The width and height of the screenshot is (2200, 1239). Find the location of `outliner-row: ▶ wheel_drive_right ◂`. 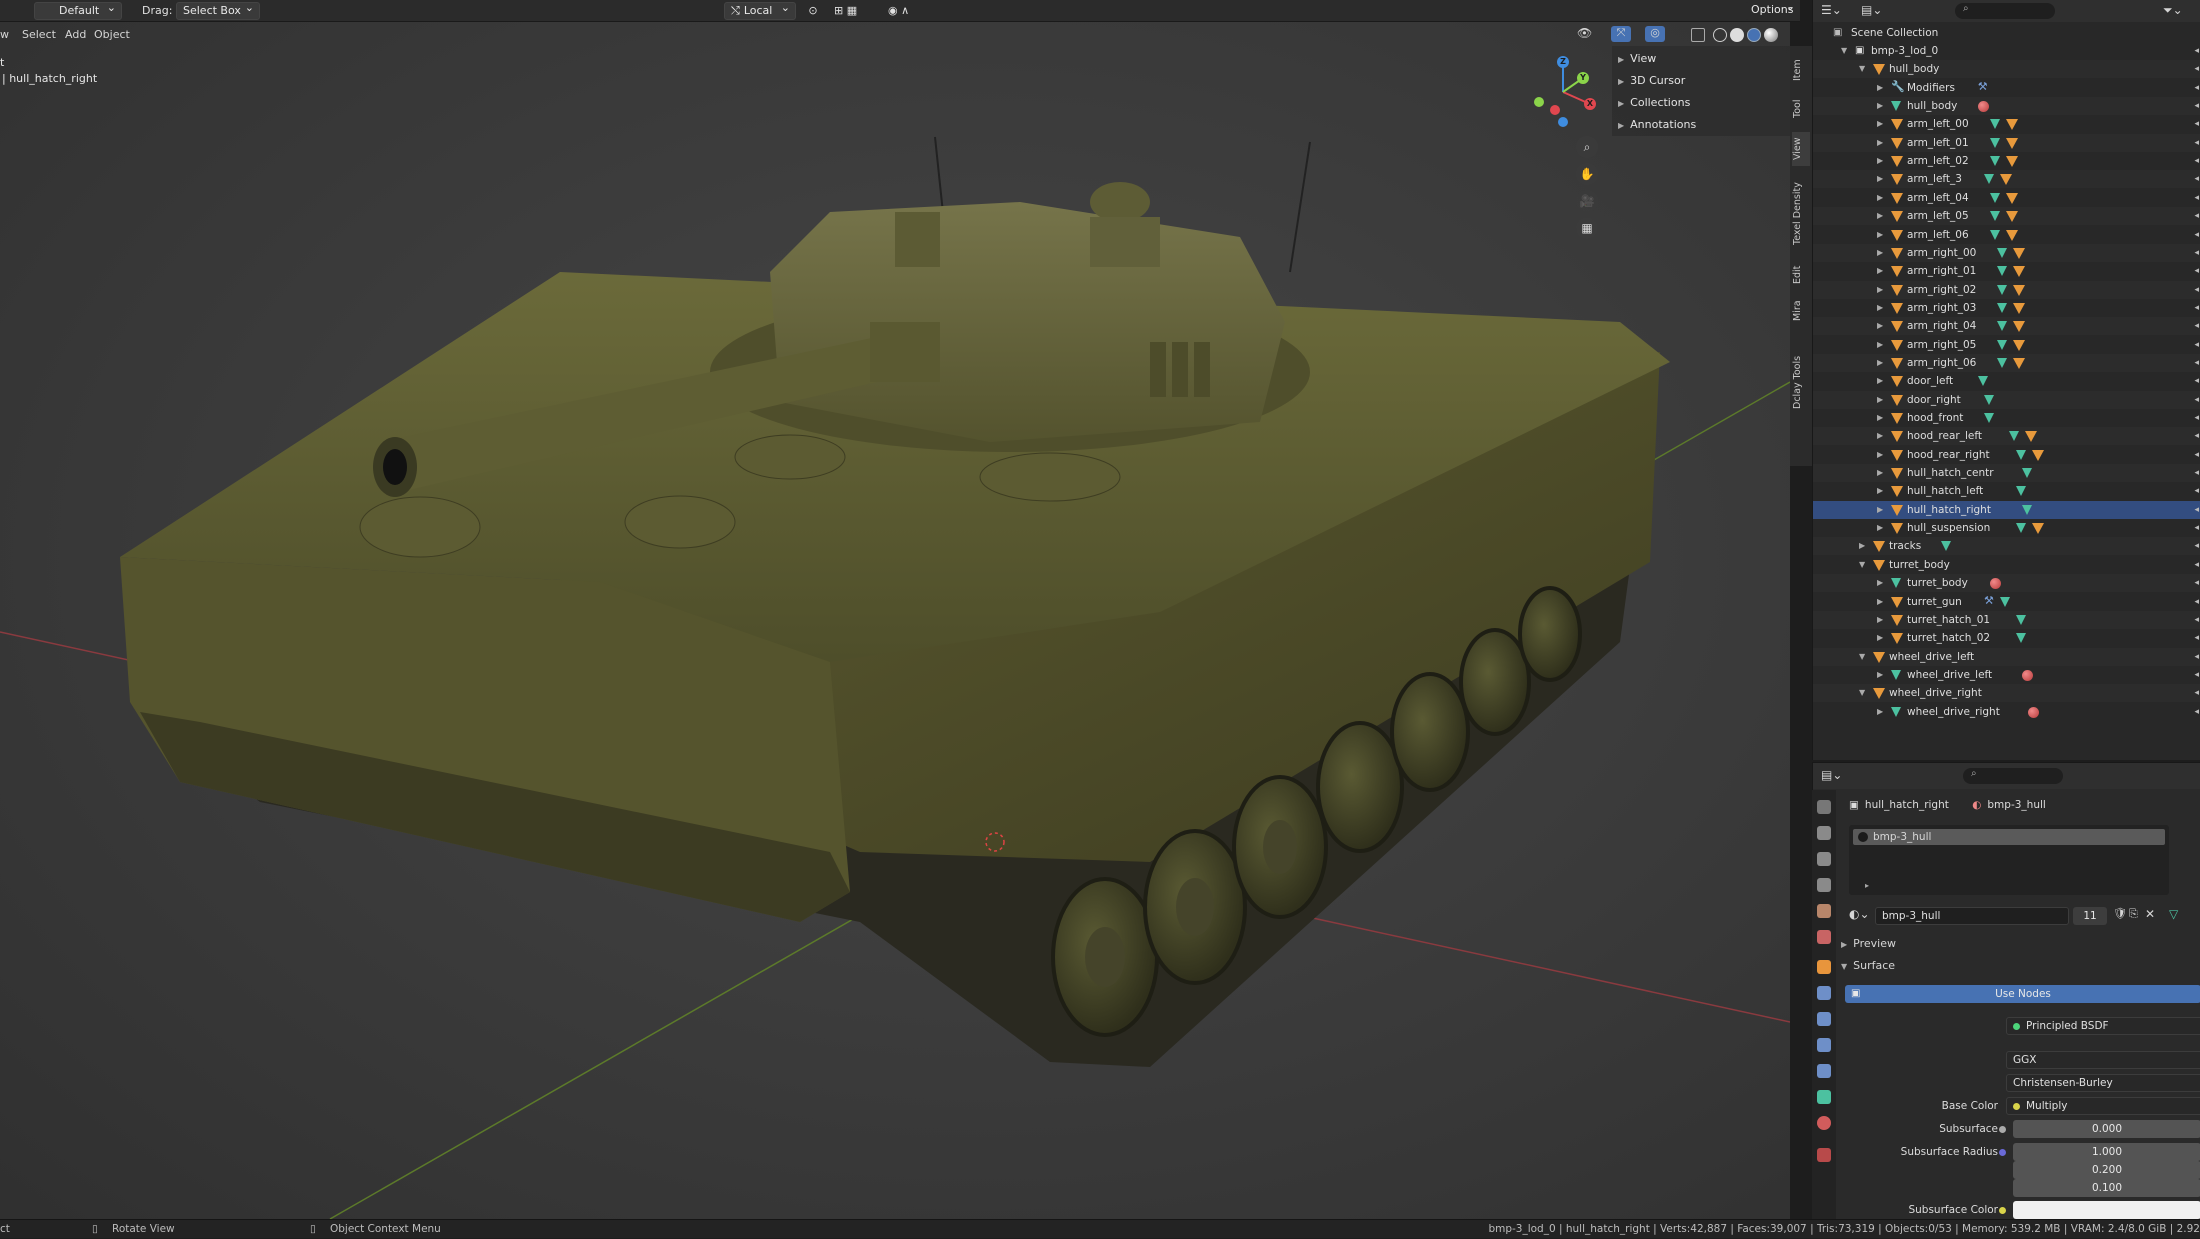

outliner-row: ▶ wheel_drive_right ◂ is located at coordinates (2006, 712).